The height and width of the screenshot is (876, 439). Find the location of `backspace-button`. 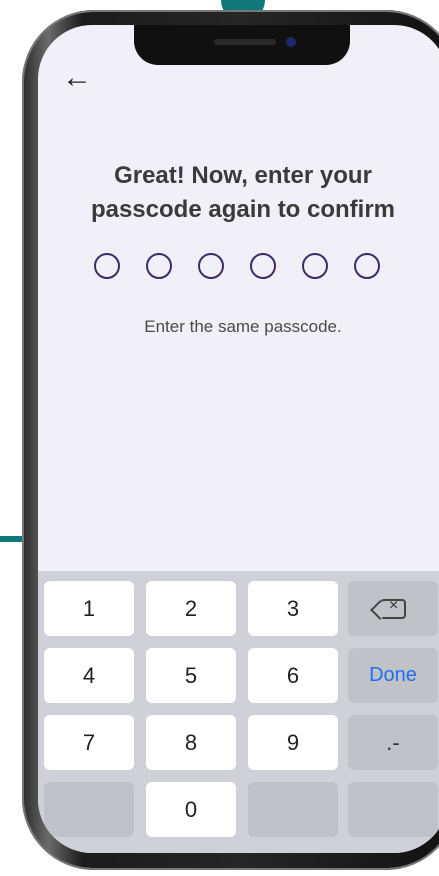

backspace-button is located at coordinates (393, 608).